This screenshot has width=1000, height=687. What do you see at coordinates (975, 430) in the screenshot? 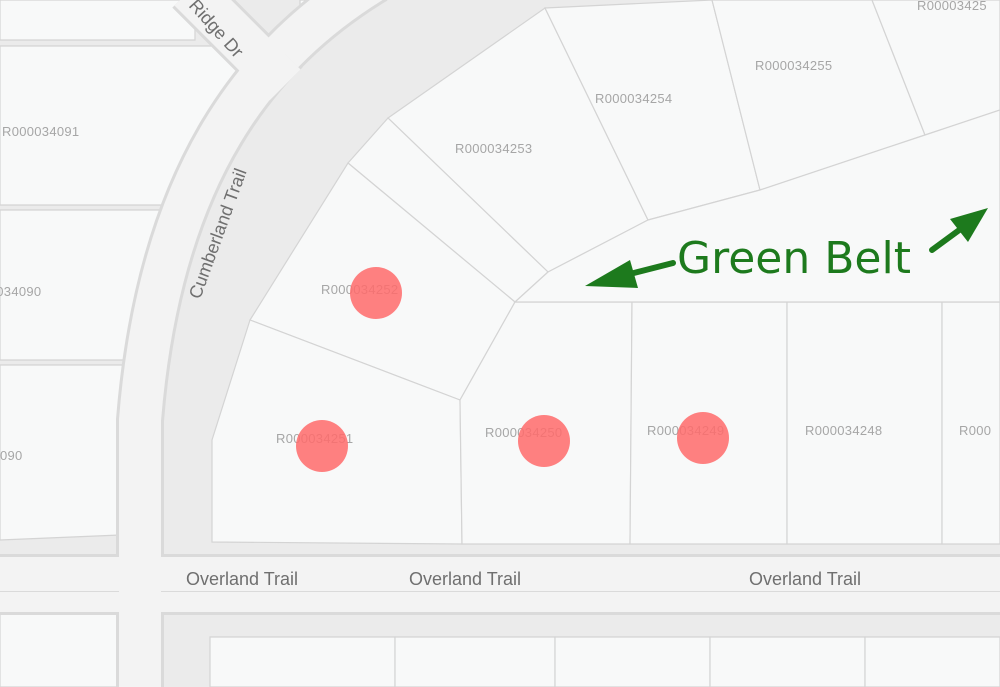
I see `parcel-label: R000` at bounding box center [975, 430].